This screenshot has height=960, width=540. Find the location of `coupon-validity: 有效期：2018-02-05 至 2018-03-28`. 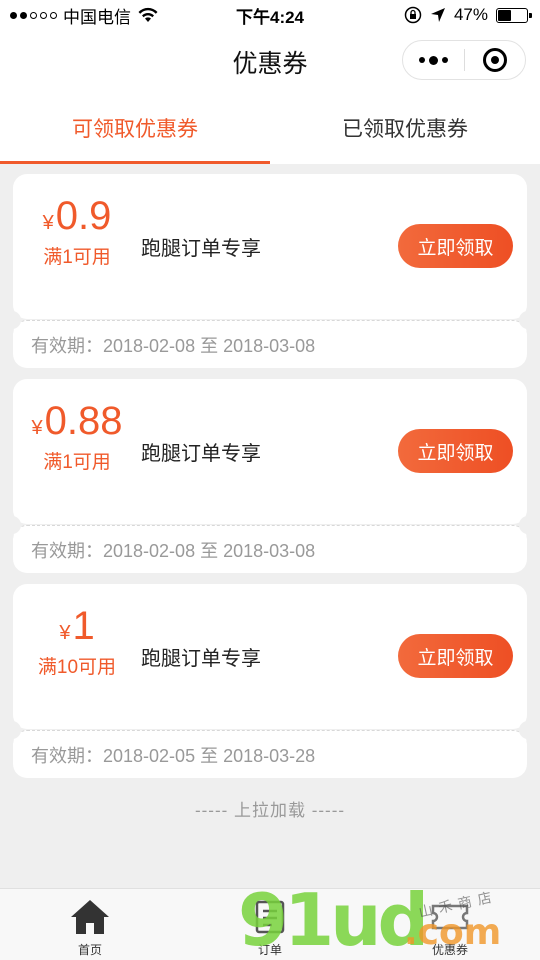

coupon-validity: 有效期：2018-02-05 至 2018-03-28 is located at coordinates (173, 756).